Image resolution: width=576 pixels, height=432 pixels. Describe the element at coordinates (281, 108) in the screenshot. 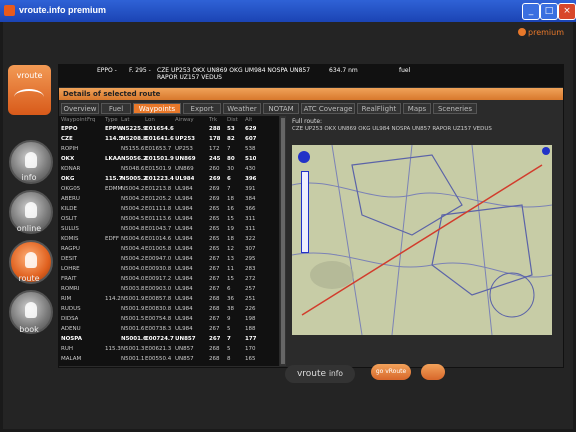

I see `tab-notam: NOTAM` at that location.